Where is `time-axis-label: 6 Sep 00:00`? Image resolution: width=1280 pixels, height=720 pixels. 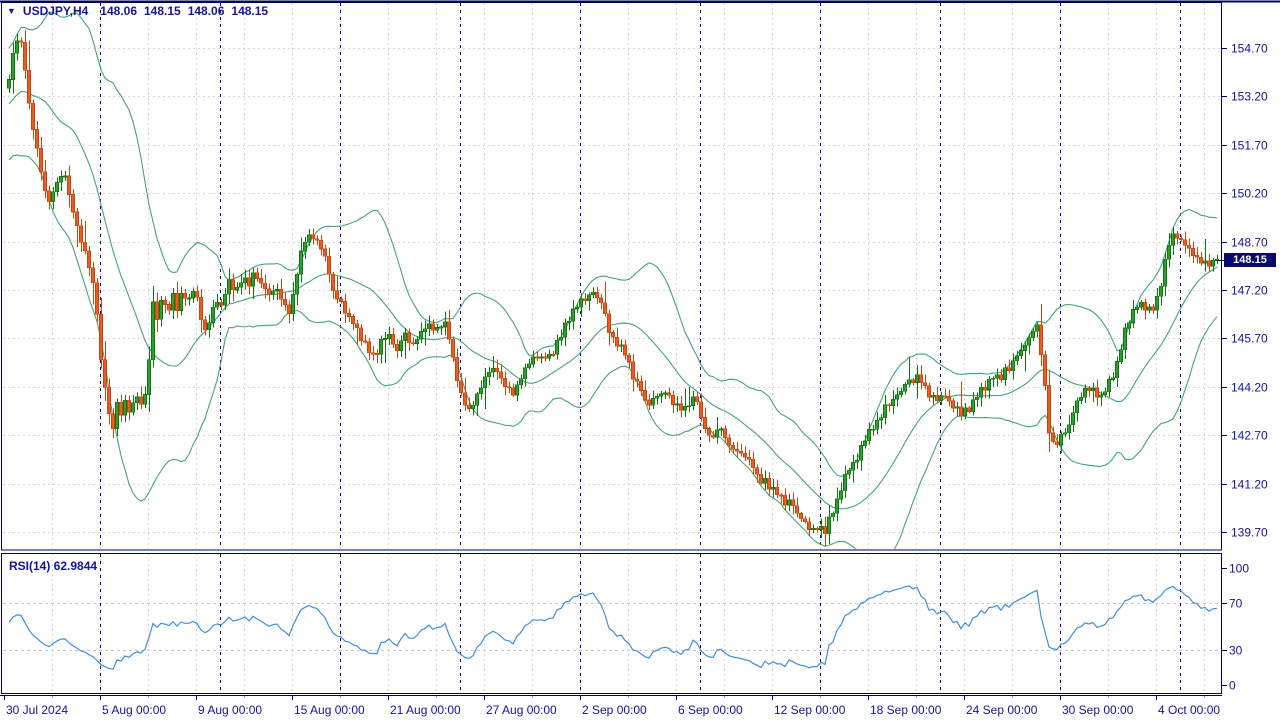
time-axis-label: 6 Sep 00:00 is located at coordinates (710, 710).